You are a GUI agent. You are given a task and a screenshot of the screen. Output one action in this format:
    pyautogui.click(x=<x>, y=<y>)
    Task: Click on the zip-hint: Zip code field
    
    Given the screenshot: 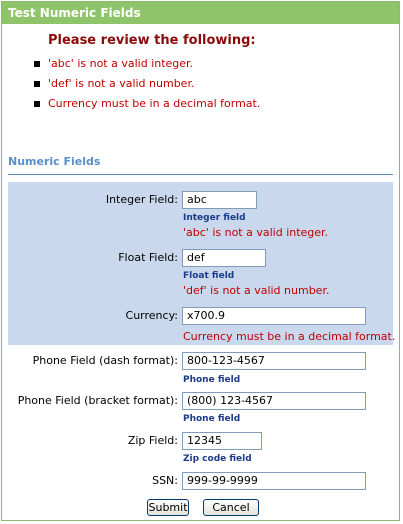 What is the action you would take?
    pyautogui.click(x=217, y=459)
    